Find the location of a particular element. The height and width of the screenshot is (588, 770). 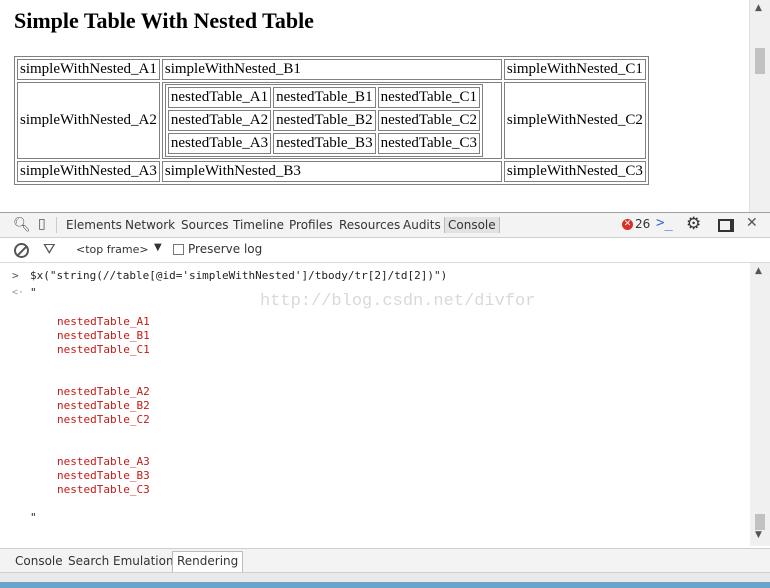

nested-table-cell: nestedTable_C1 is located at coordinates (429, 97).